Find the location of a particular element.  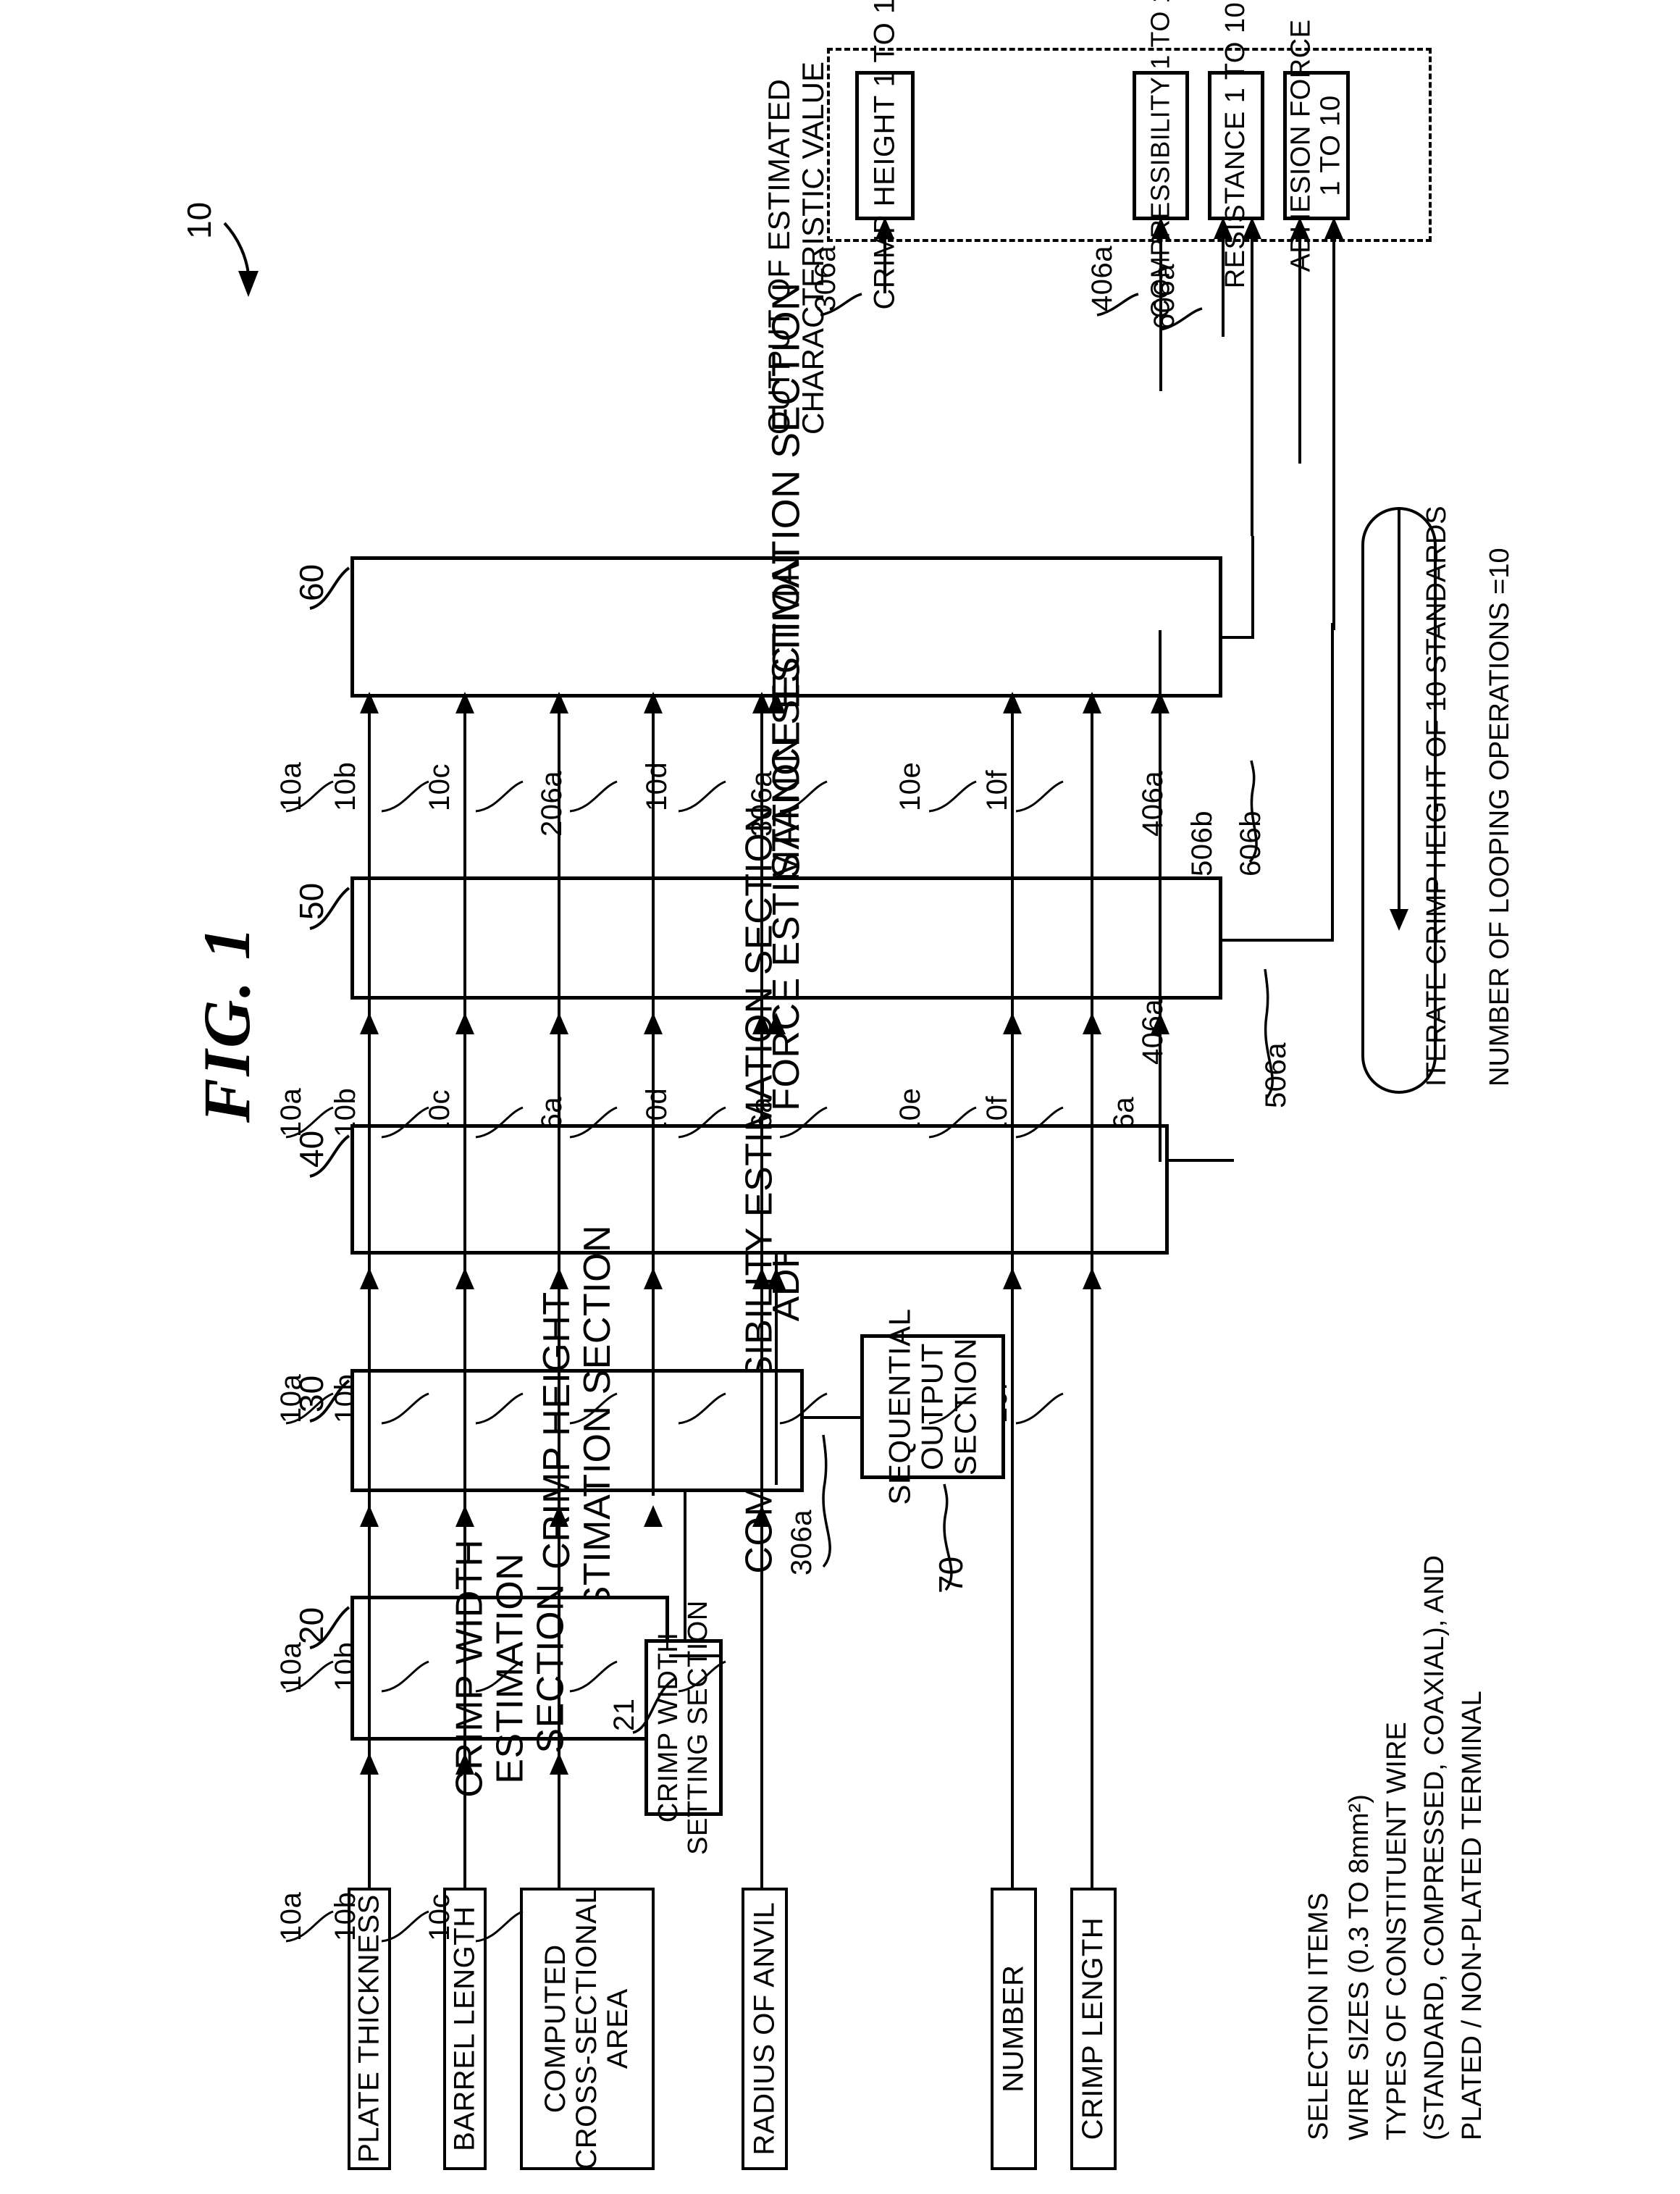

conn-10f-trunk is located at coordinates (1092, 1295).